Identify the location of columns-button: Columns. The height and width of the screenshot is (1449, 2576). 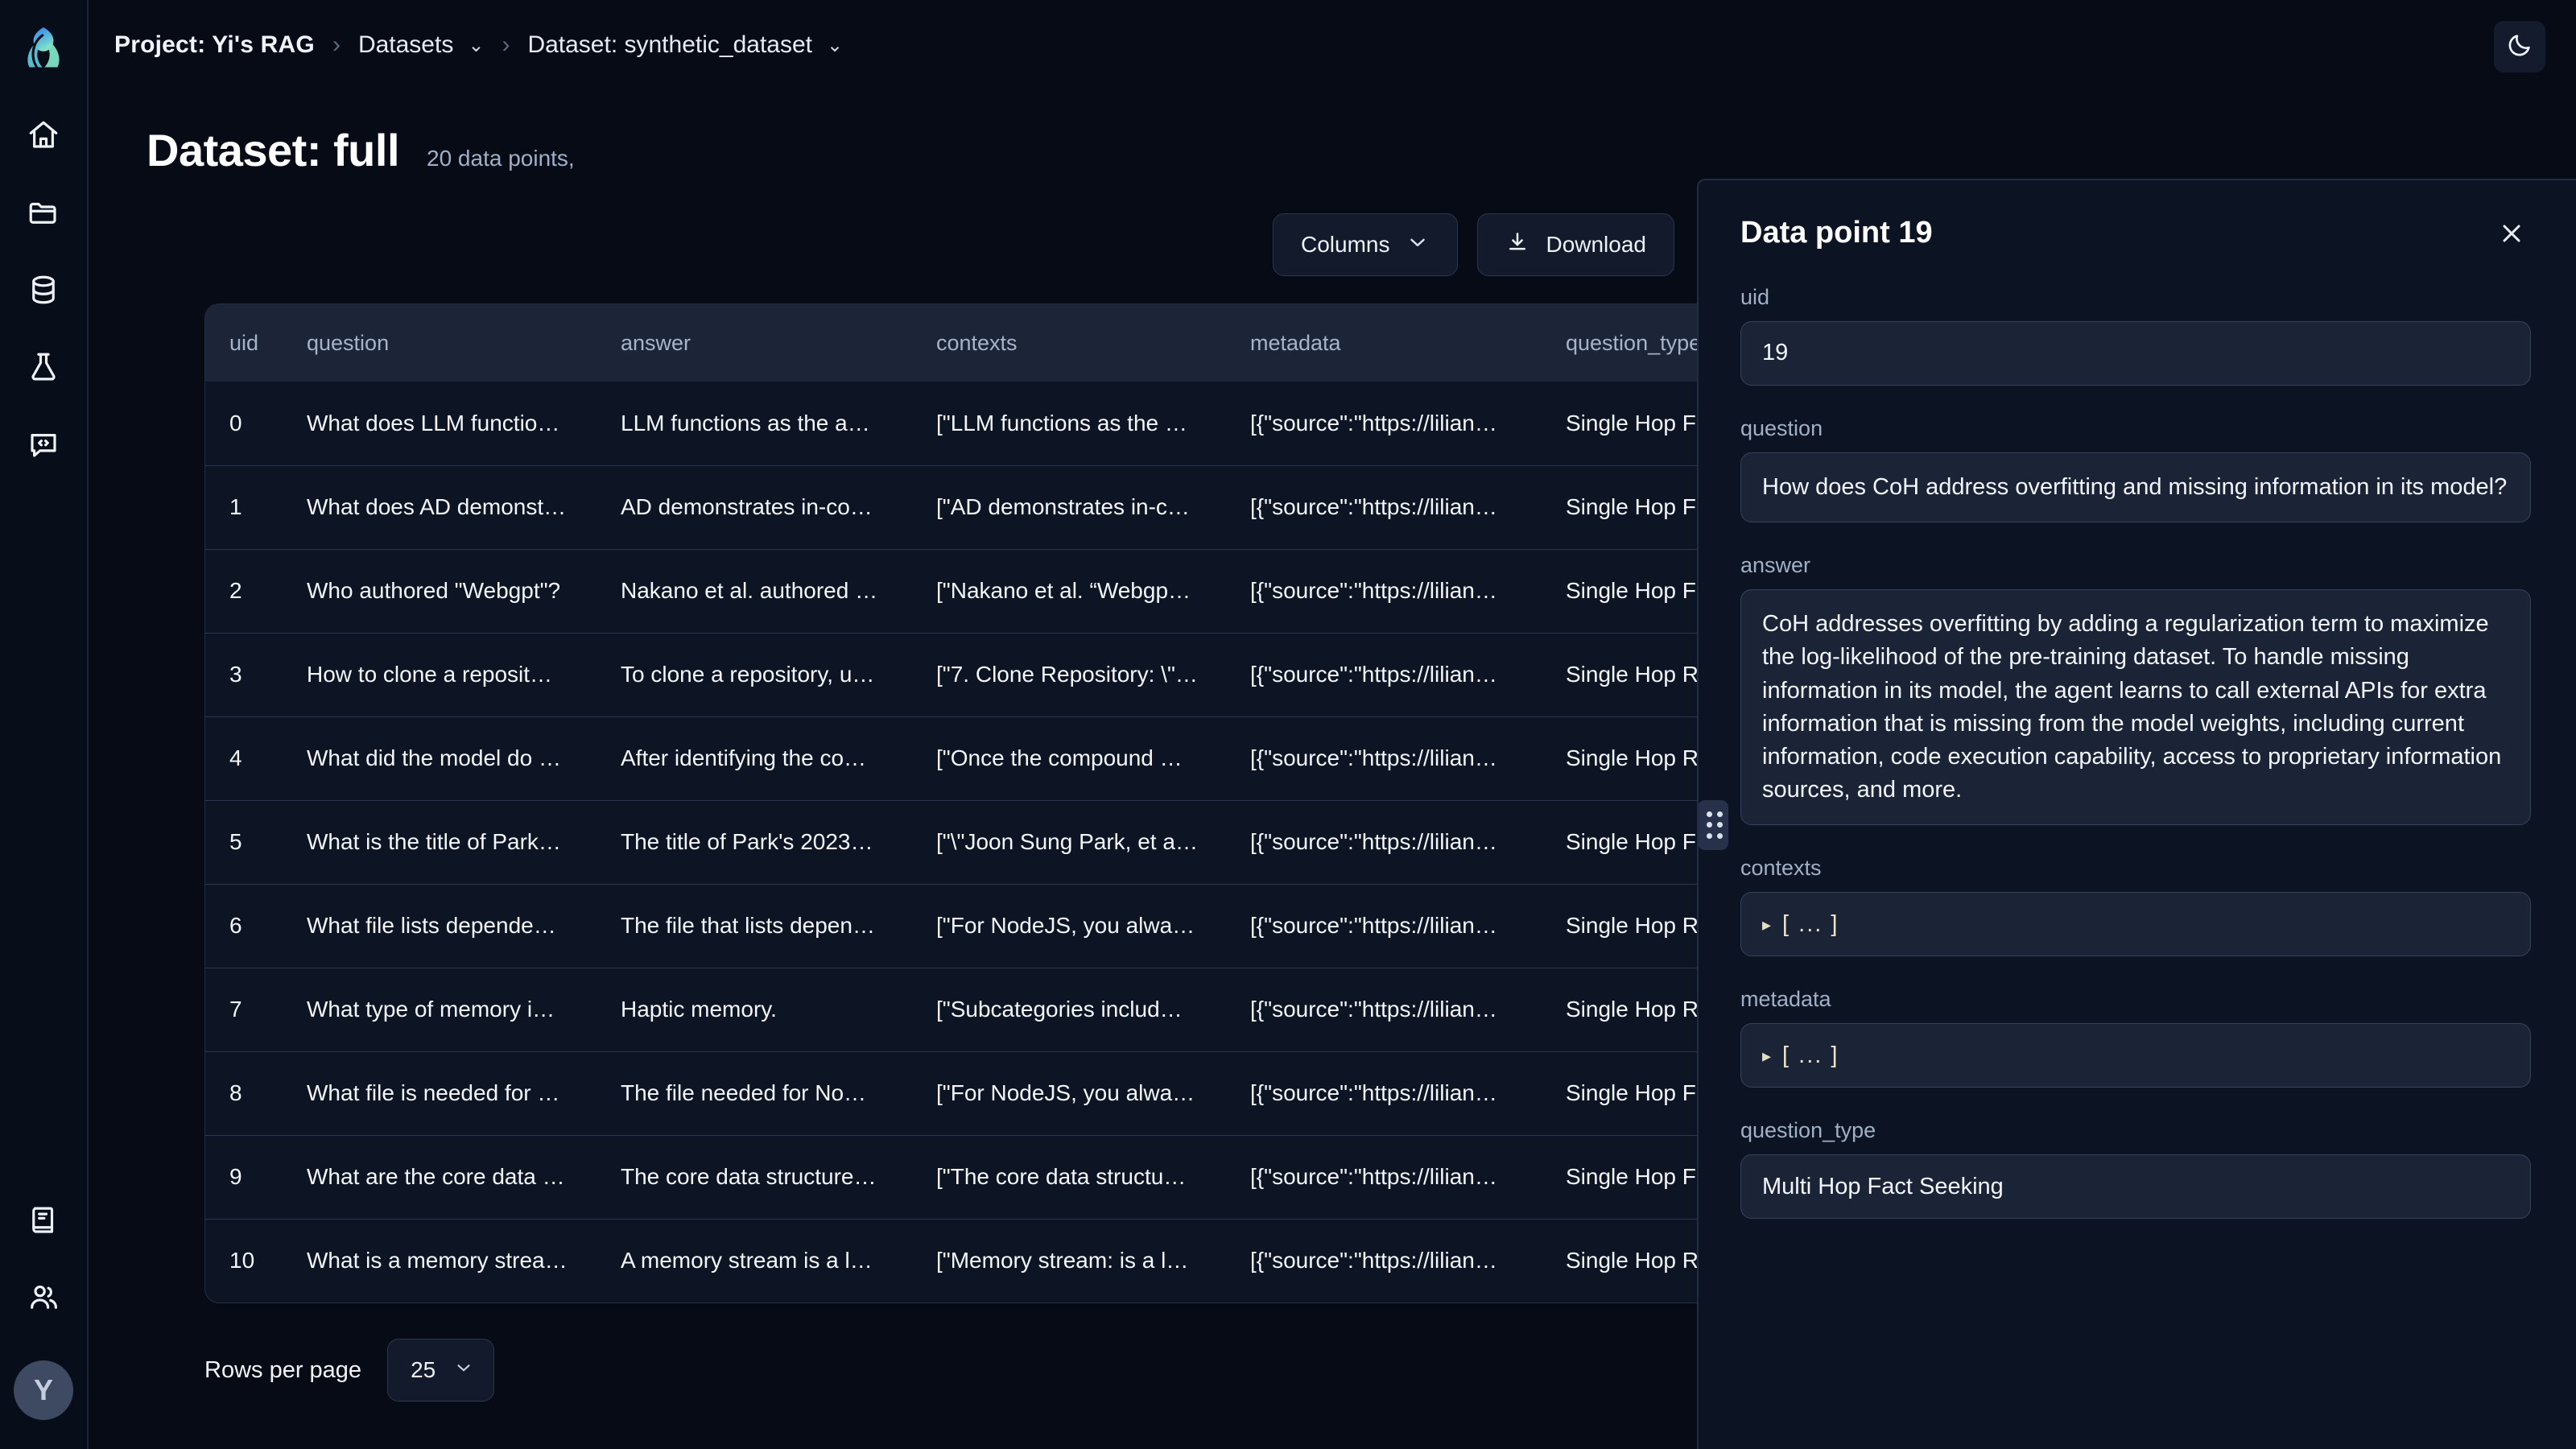
(1365, 244).